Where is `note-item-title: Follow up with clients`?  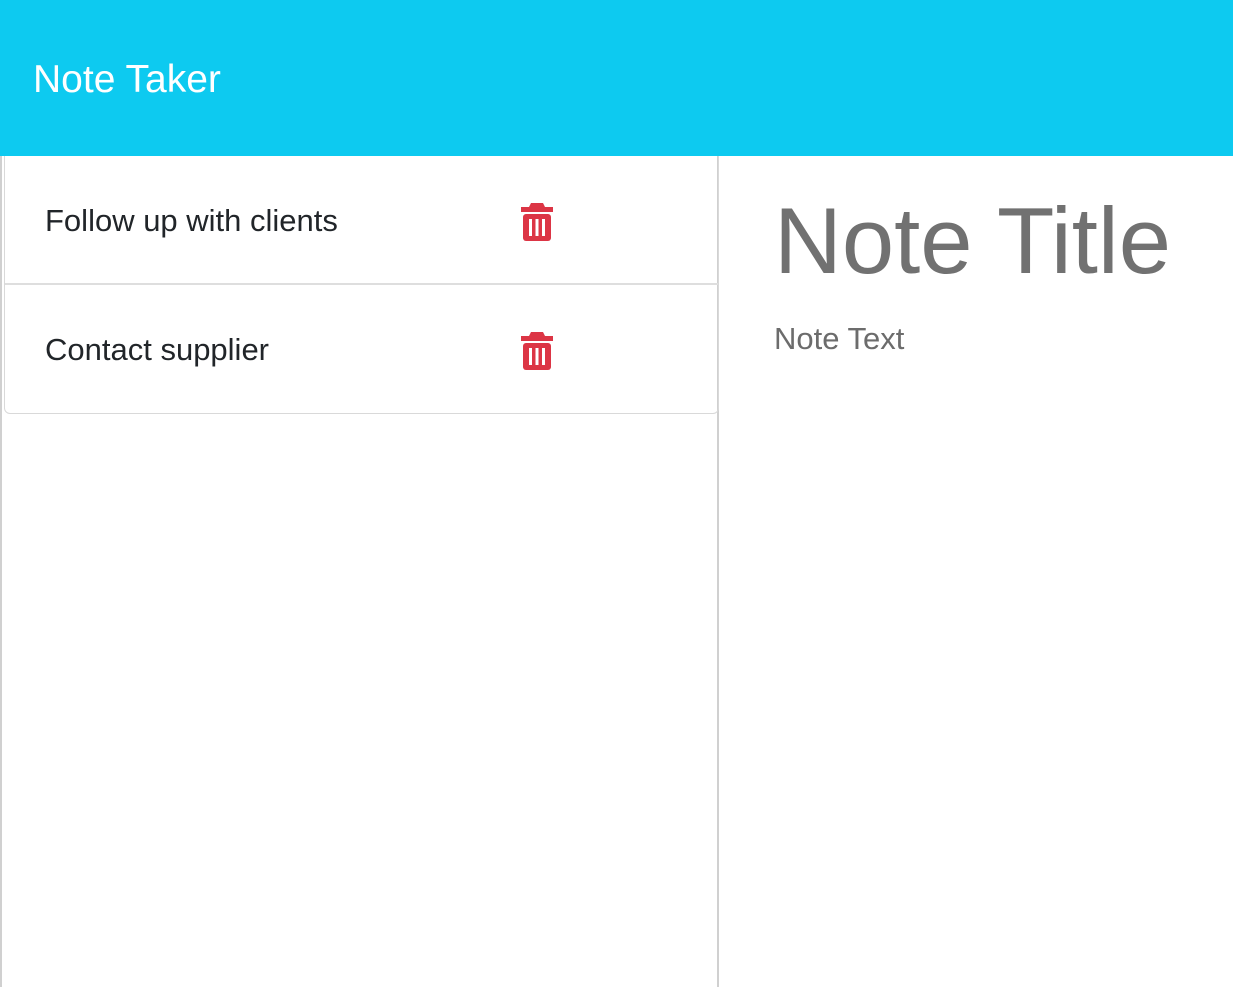 note-item-title: Follow up with clients is located at coordinates (191, 221).